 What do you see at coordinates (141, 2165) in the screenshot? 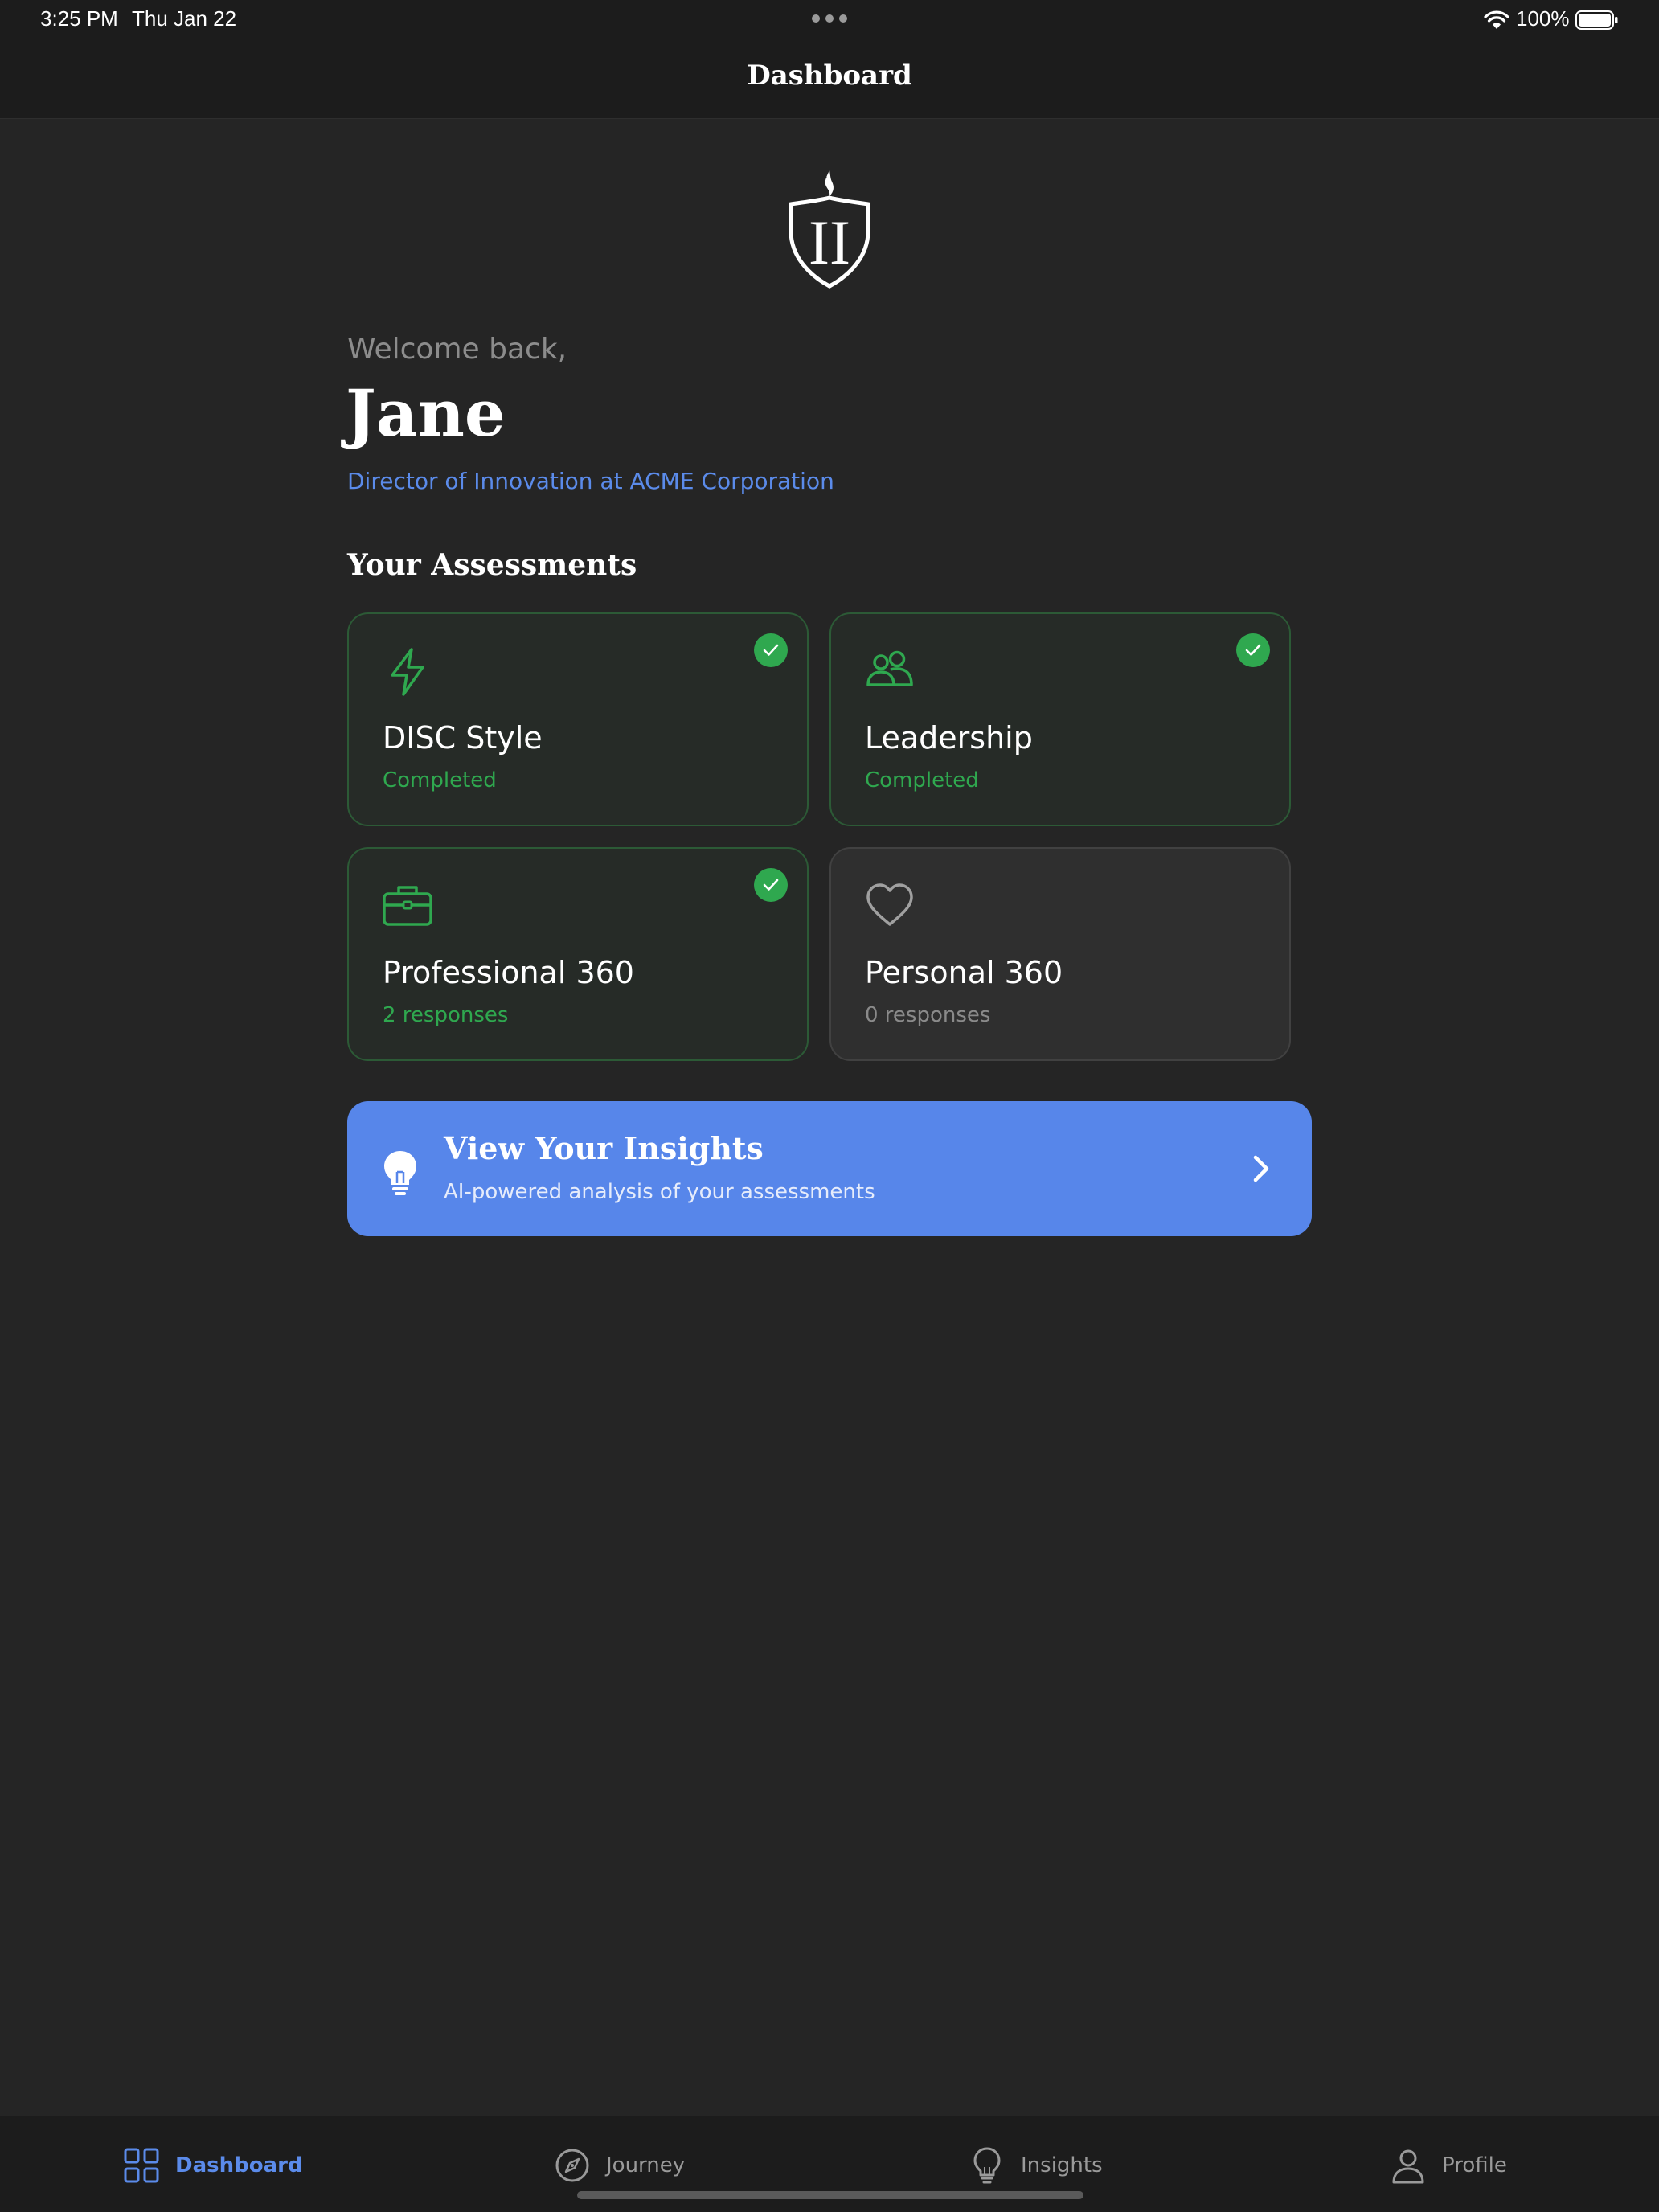
I see `grid-icon` at bounding box center [141, 2165].